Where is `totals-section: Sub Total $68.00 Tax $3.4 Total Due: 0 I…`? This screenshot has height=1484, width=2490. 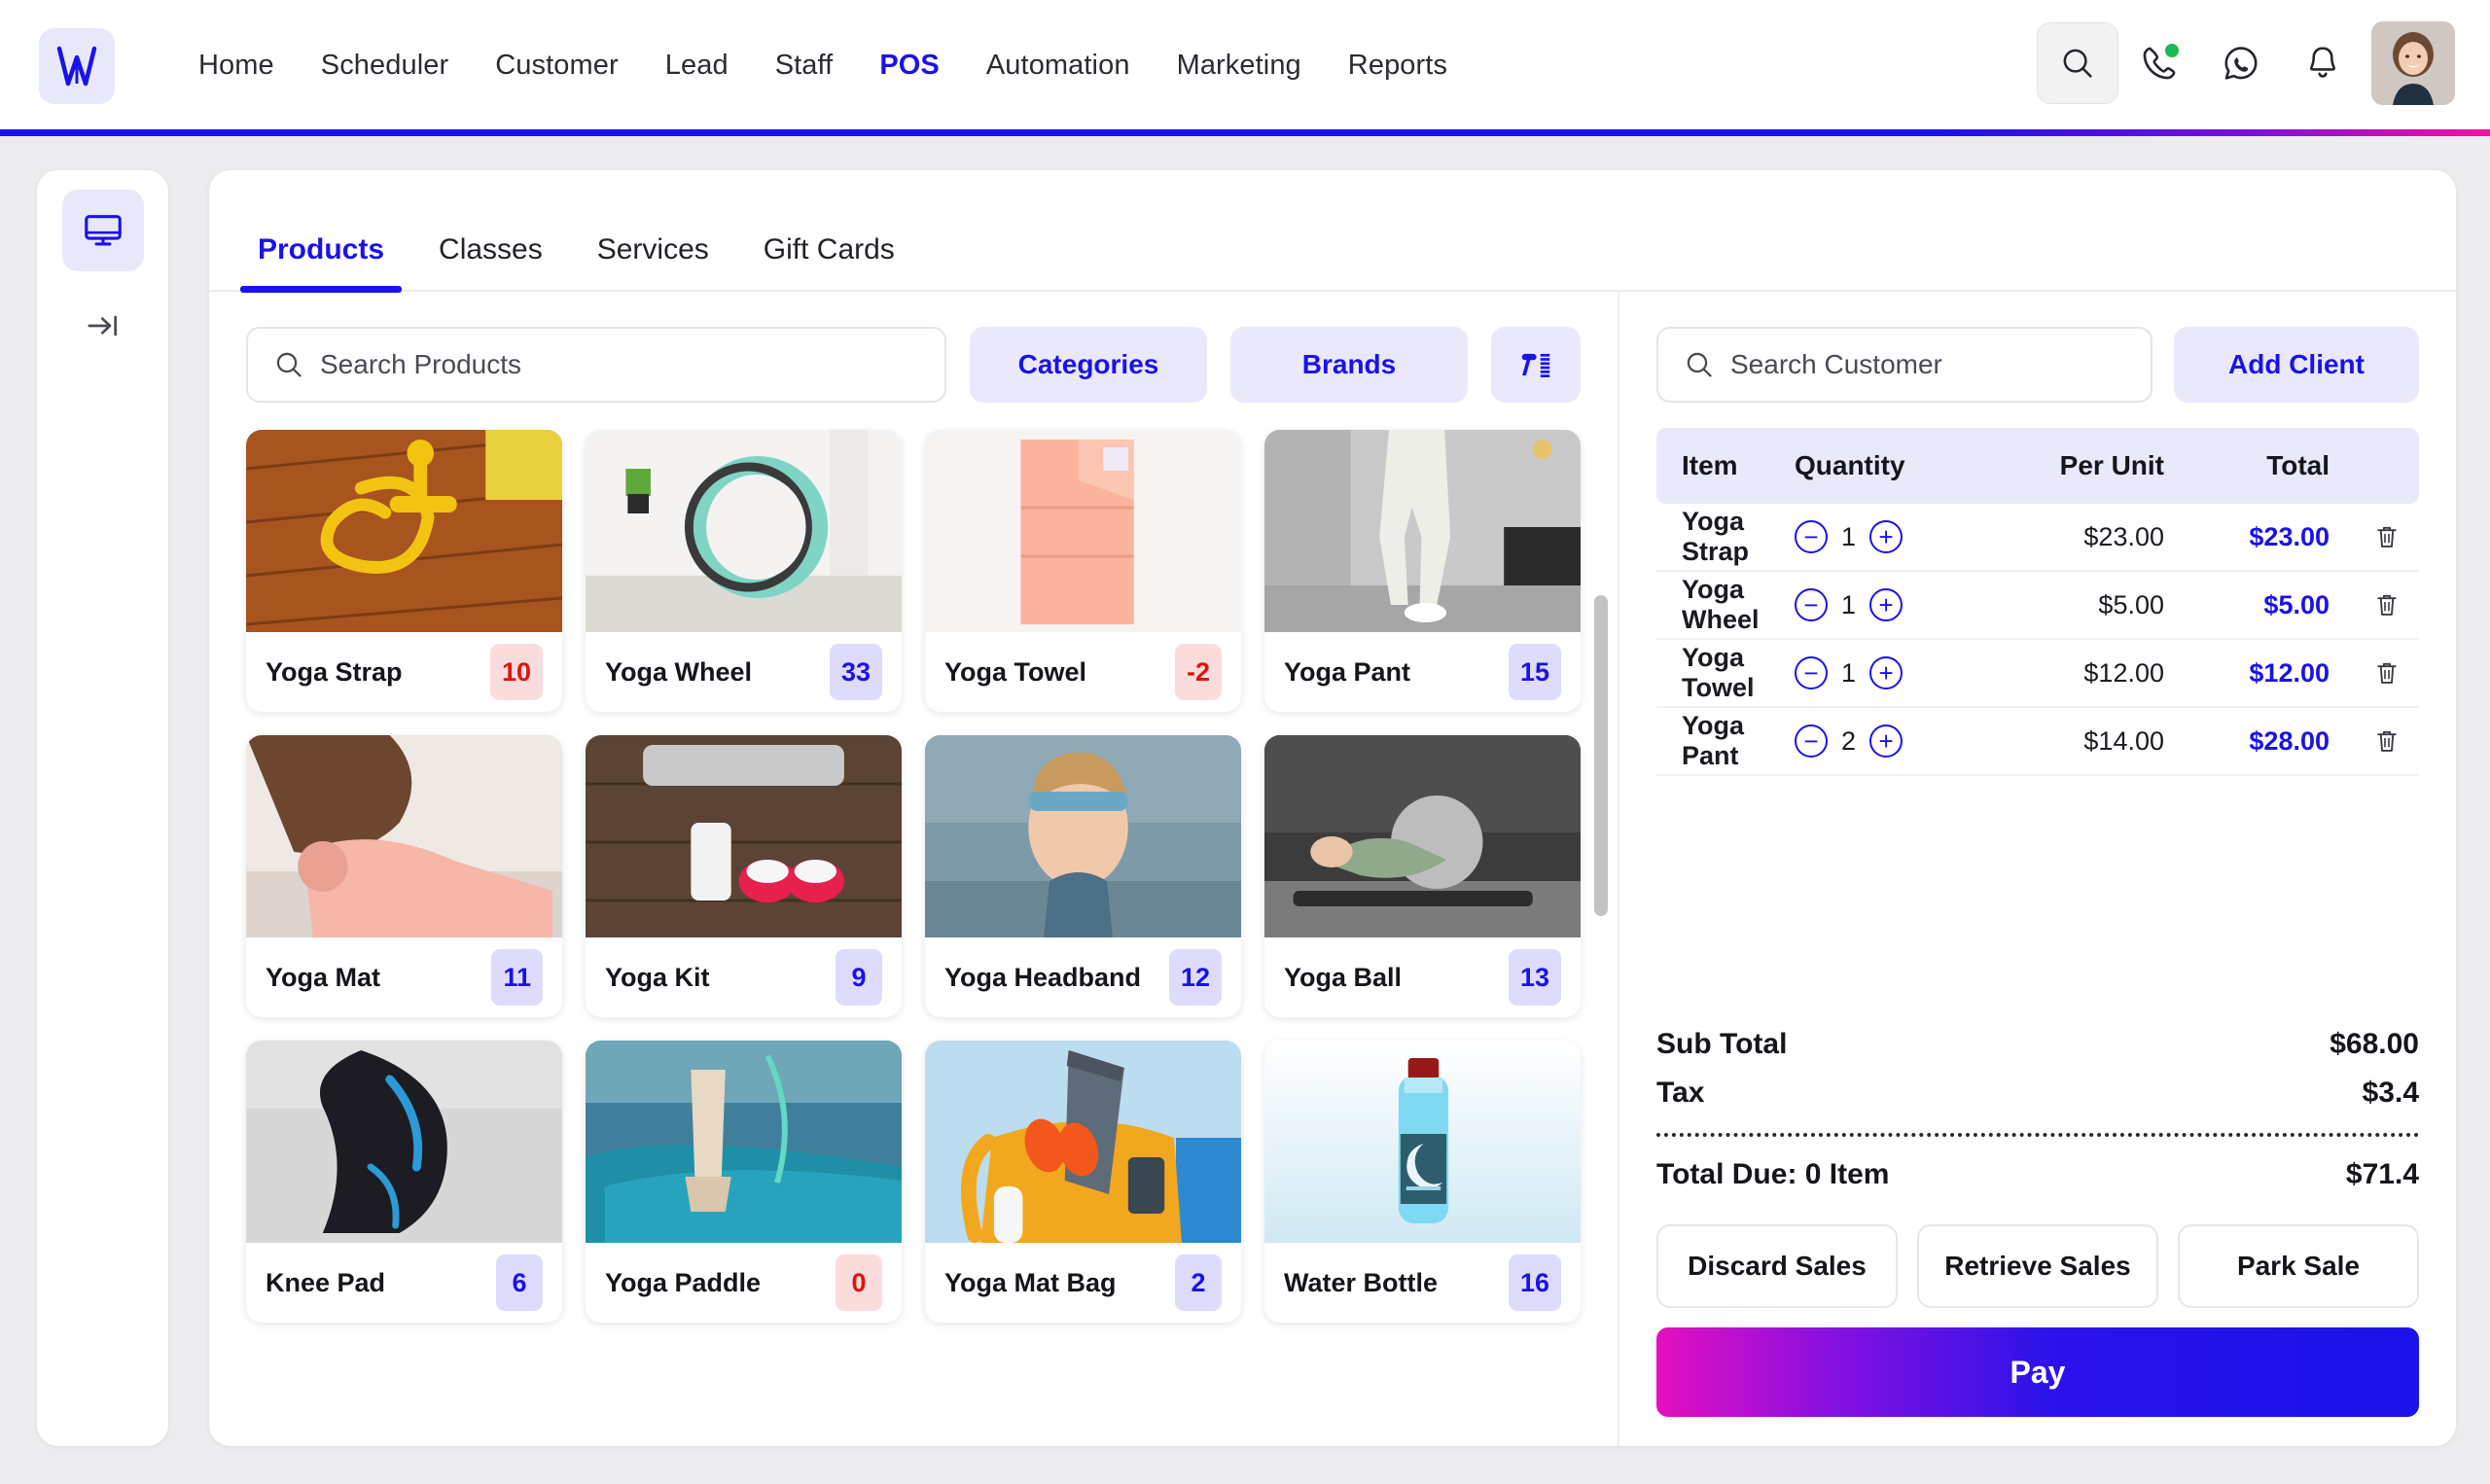
totals-section: Sub Total $68.00 Tax $3.4 Total Due: 0 I… is located at coordinates (2037, 1109).